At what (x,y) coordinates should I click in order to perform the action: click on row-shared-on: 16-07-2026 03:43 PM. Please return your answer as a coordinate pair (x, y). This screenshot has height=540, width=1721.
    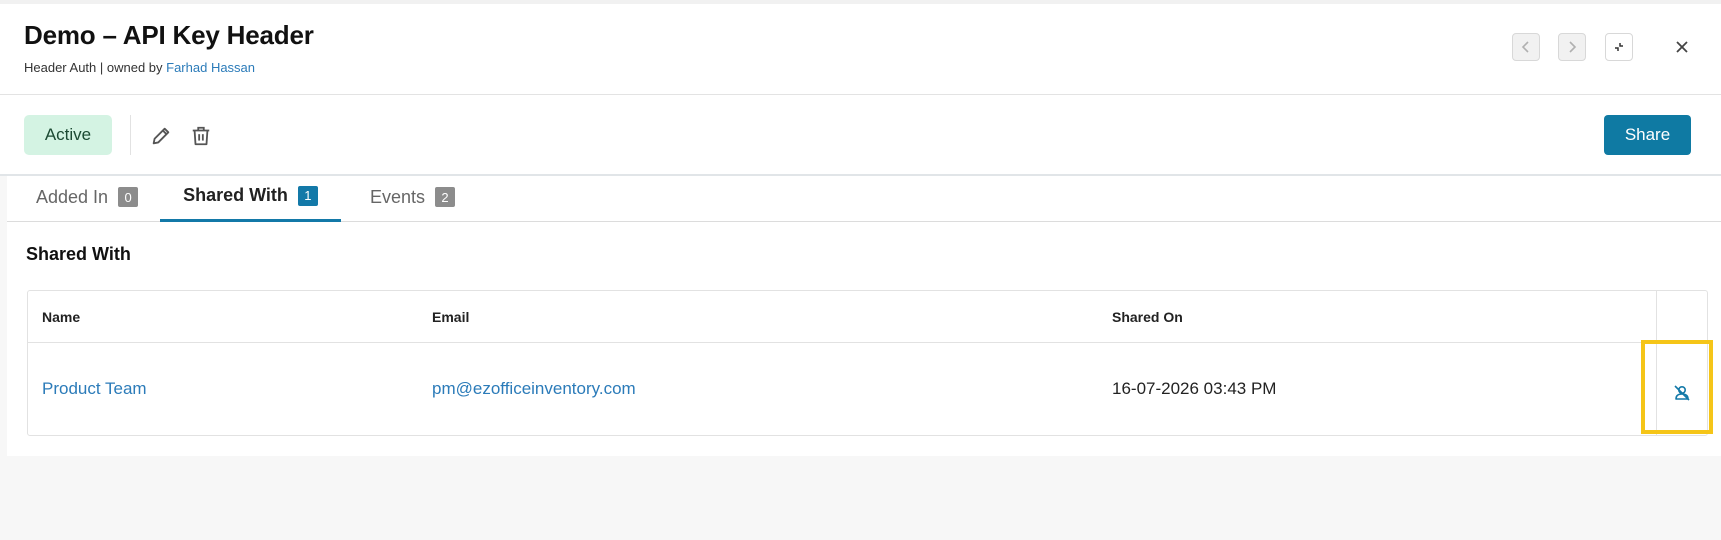
    Looking at the image, I should click on (1194, 388).